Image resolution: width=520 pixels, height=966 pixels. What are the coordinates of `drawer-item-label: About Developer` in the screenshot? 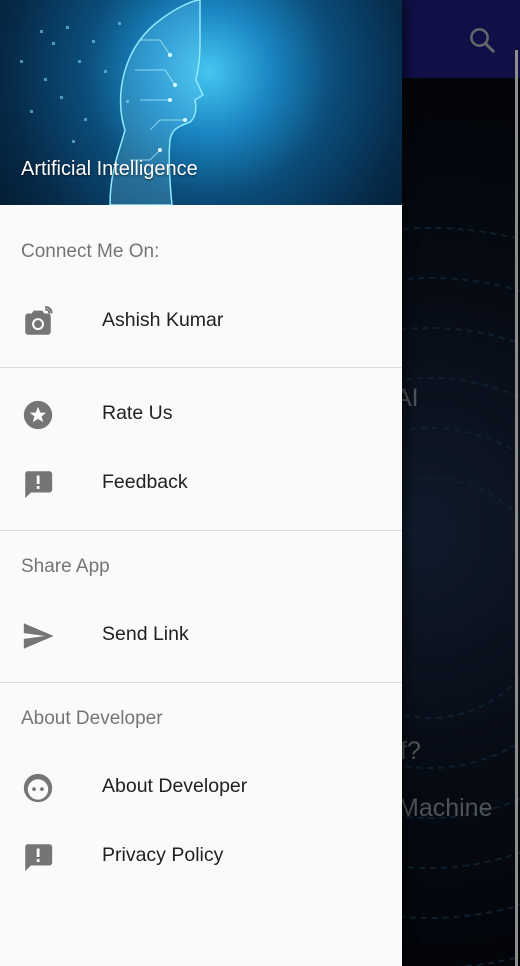 It's located at (175, 786).